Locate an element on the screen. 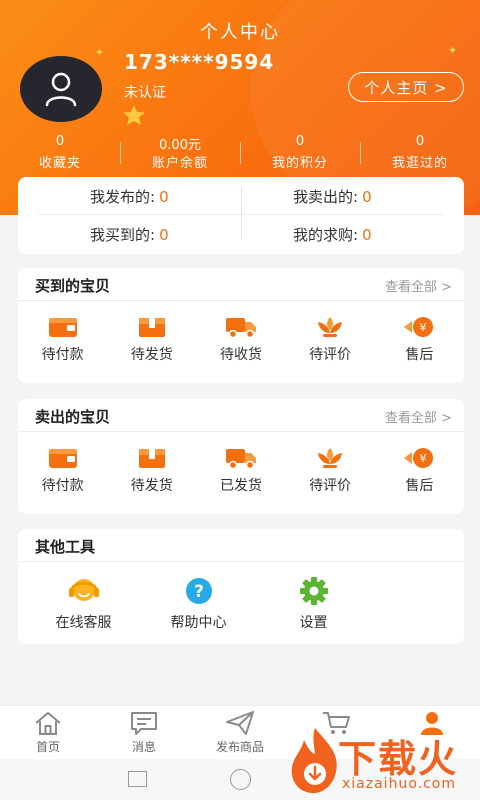  tool-help-center: ? 帮助中心 is located at coordinates (198, 604).